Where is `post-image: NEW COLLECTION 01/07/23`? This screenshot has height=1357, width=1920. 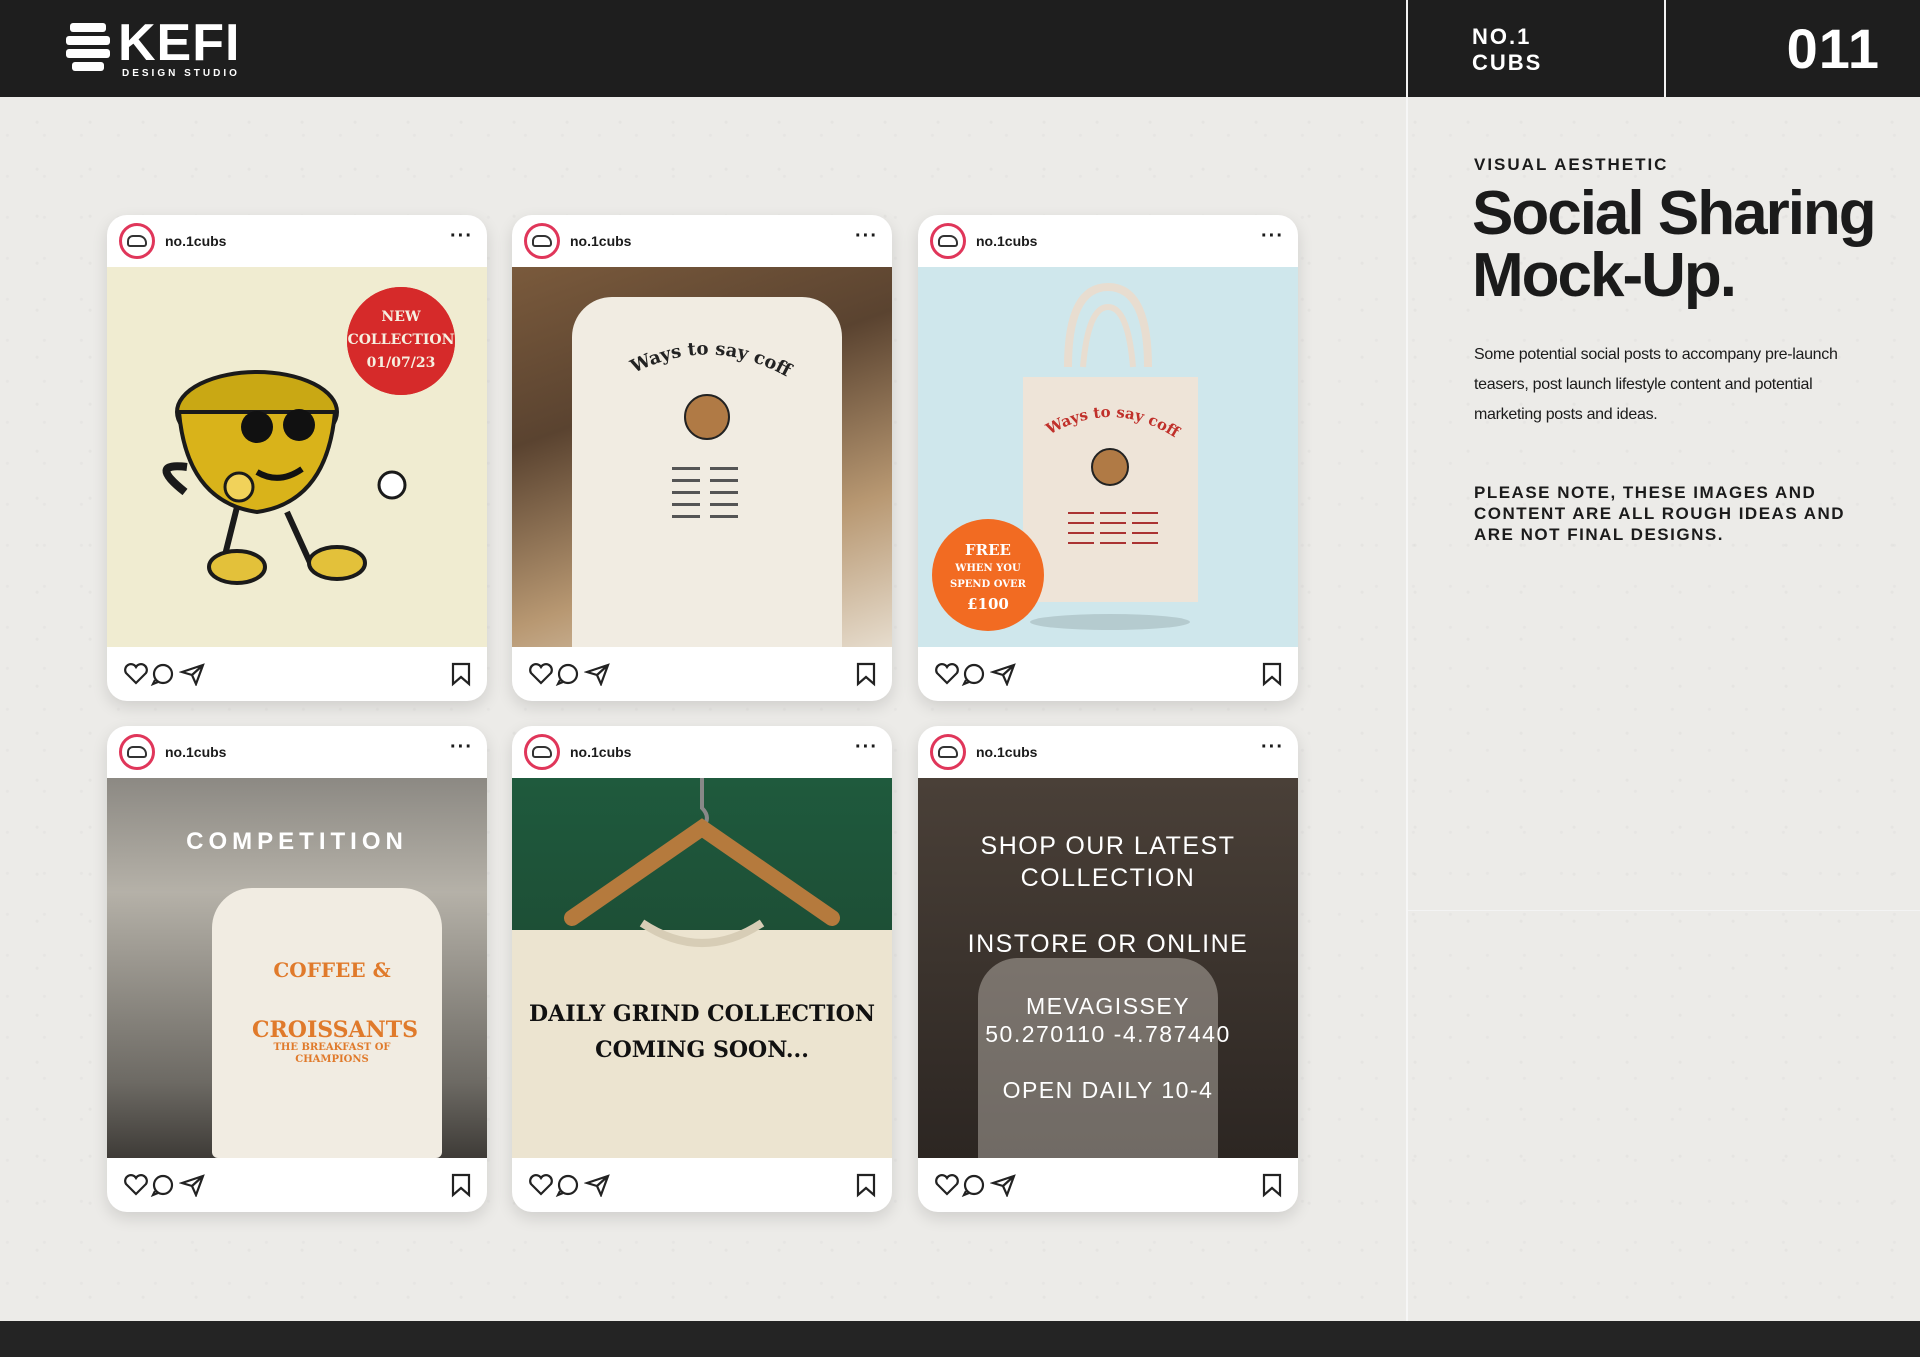
post-image: NEW COLLECTION 01/07/23 is located at coordinates (297, 457).